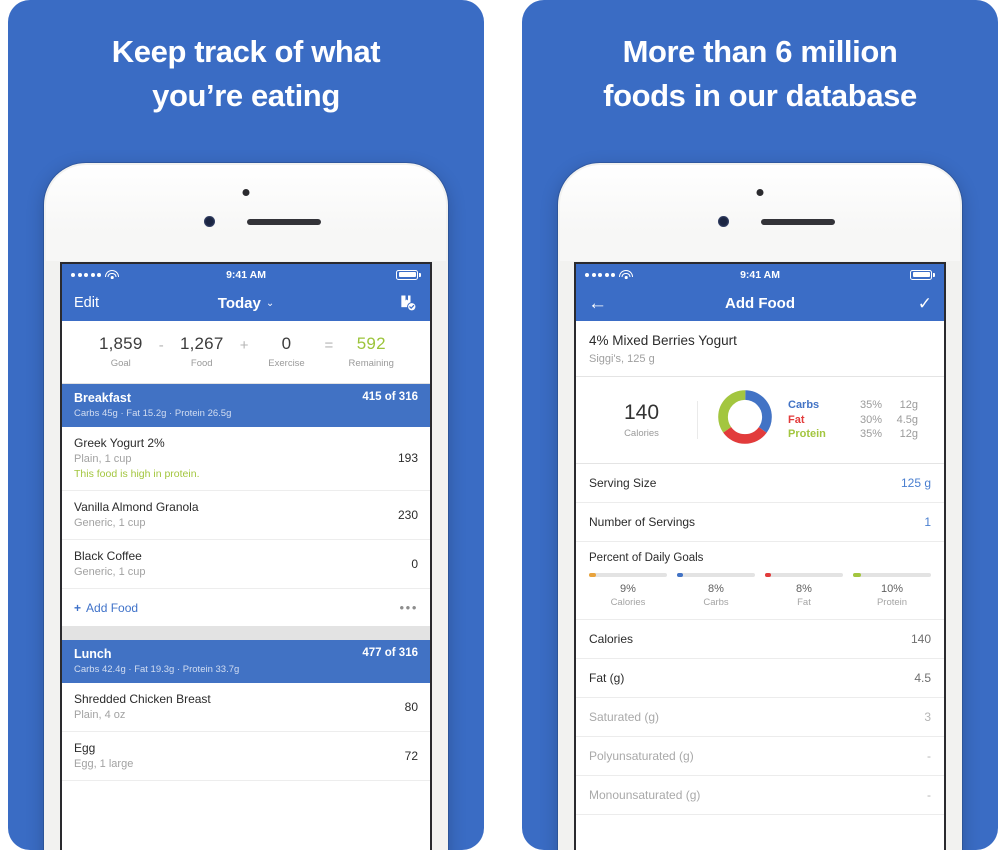 This screenshot has height=850, width=1006. What do you see at coordinates (628, 589) in the screenshot?
I see `goal-pct-calories: 9%` at bounding box center [628, 589].